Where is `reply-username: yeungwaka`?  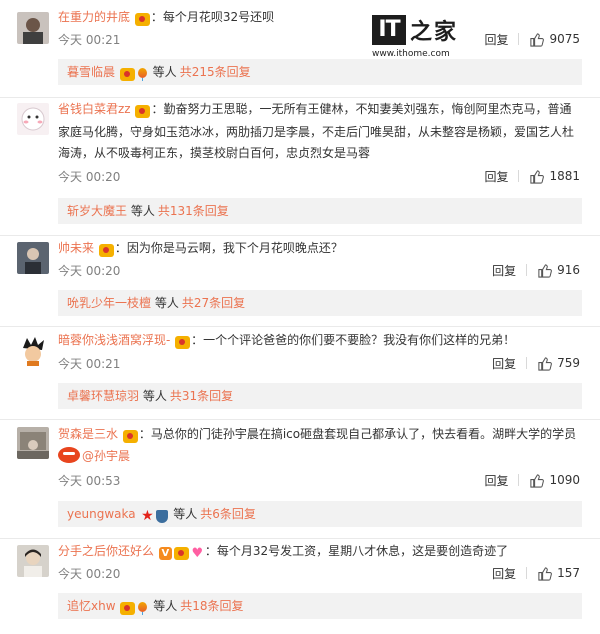 reply-username: yeungwaka is located at coordinates (101, 514).